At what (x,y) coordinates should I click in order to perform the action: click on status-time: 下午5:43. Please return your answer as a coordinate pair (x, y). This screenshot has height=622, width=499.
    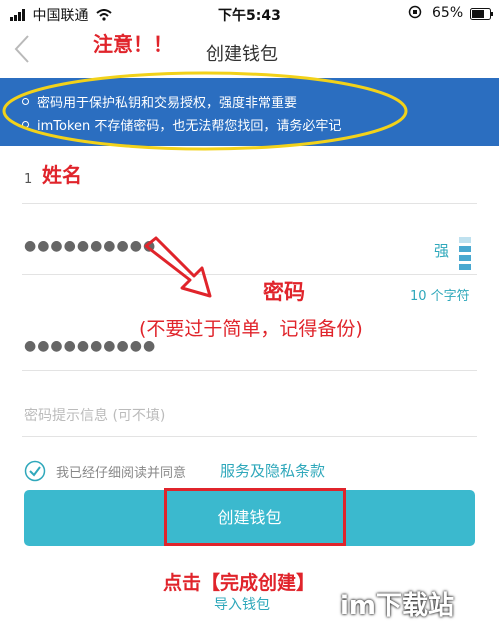
    Looking at the image, I should click on (249, 16).